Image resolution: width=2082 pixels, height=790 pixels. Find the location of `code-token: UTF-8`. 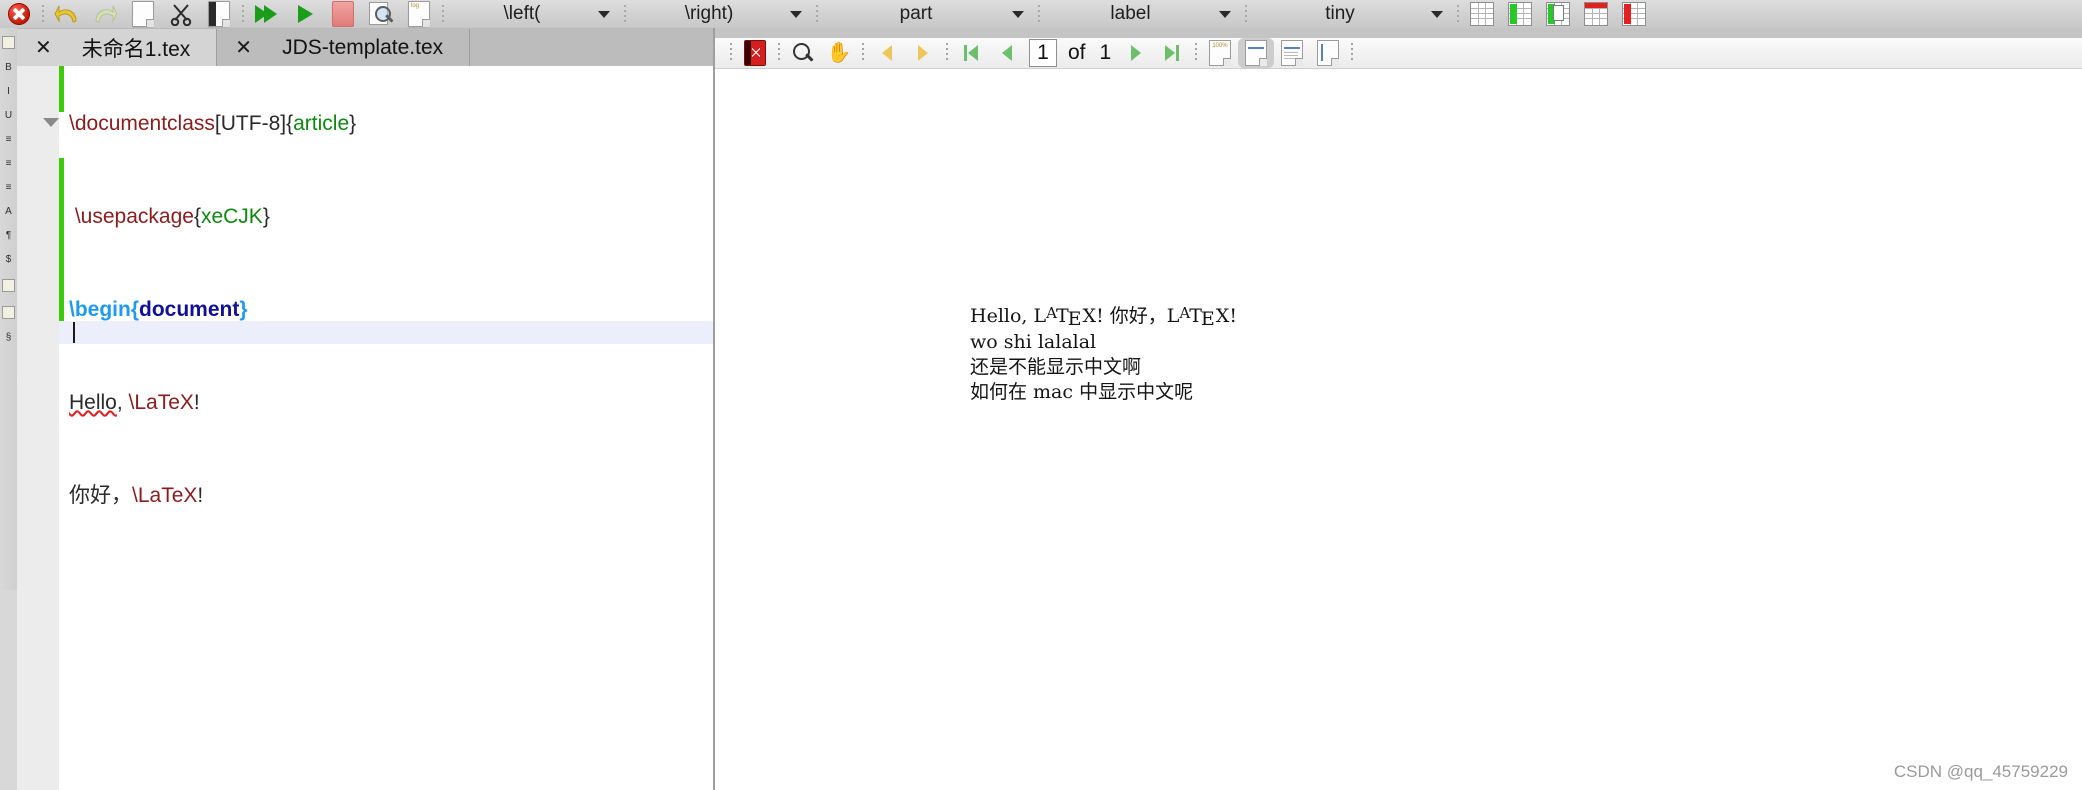

code-token: UTF-8 is located at coordinates (250, 124).